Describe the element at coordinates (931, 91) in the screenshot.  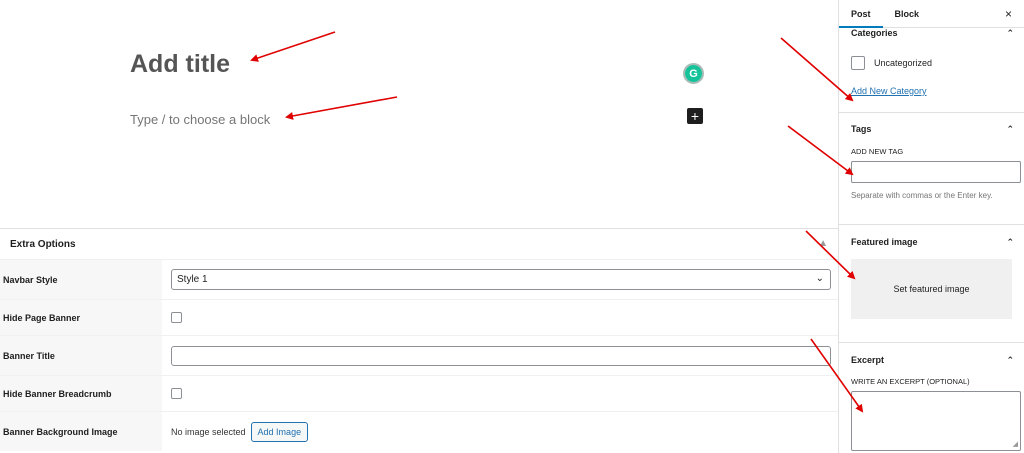
I see `add-new-category-link: Add New Category` at that location.